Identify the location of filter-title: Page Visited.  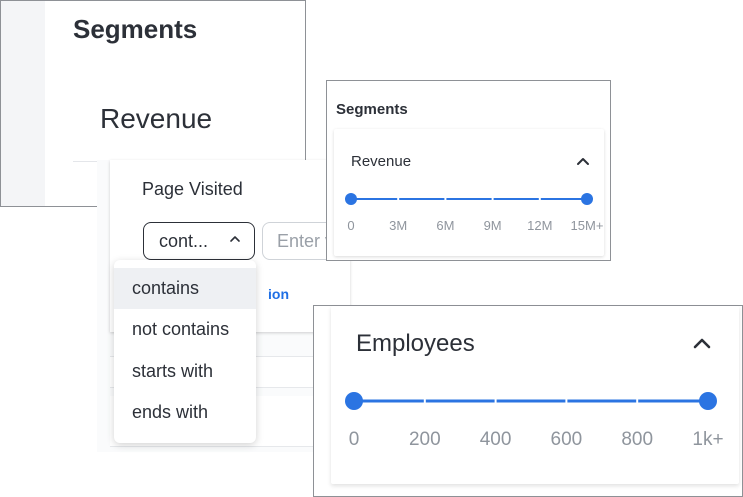
(192, 189).